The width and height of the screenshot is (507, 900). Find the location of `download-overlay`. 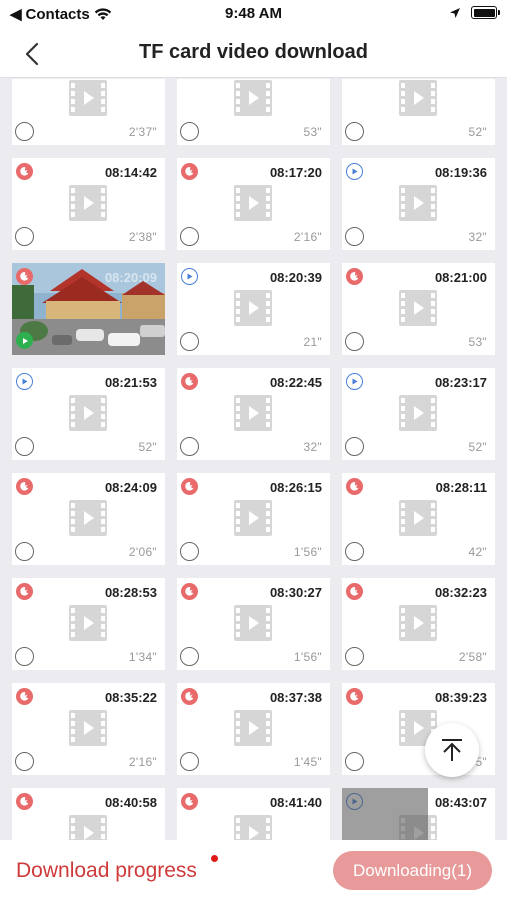

download-overlay is located at coordinates (385, 814).